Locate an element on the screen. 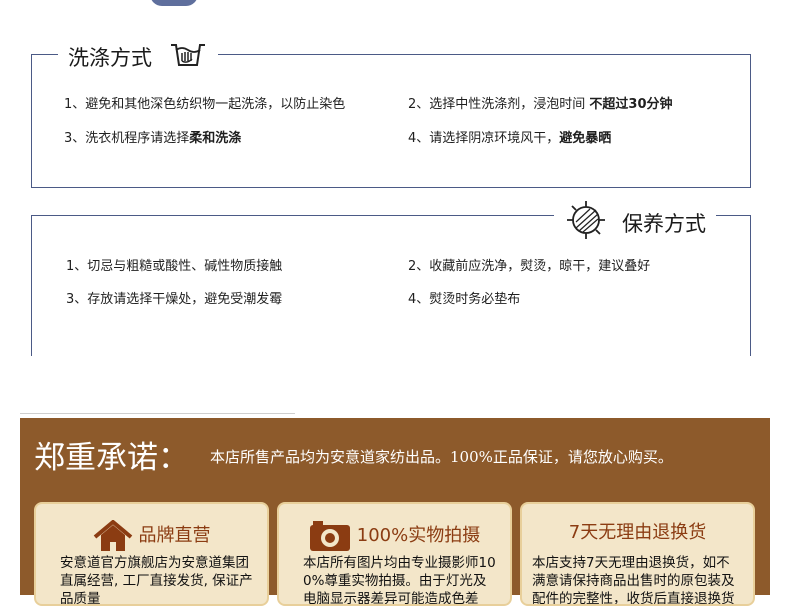 The height and width of the screenshot is (606, 790). keep-item-2: 2、收藏前应洗净，熨烫，晾干，建议叠好 is located at coordinates (529, 266).